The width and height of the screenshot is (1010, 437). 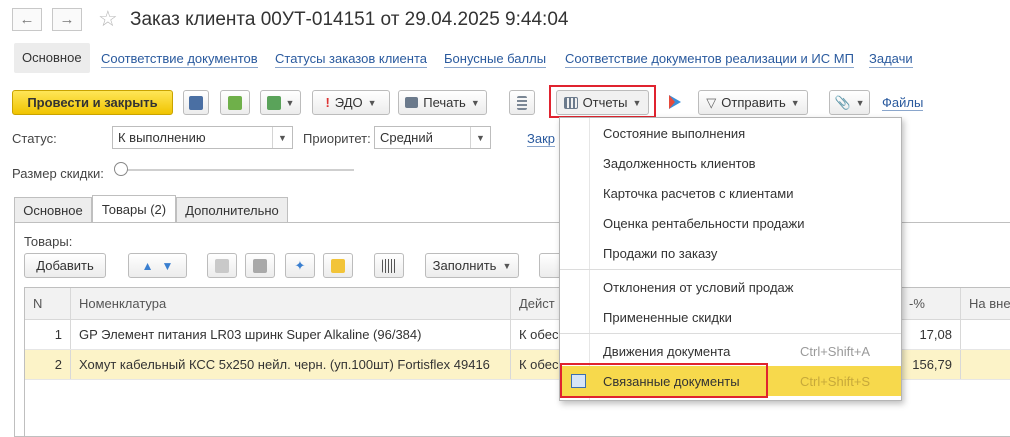 I want to click on back-button: ←, so click(x=27, y=19).